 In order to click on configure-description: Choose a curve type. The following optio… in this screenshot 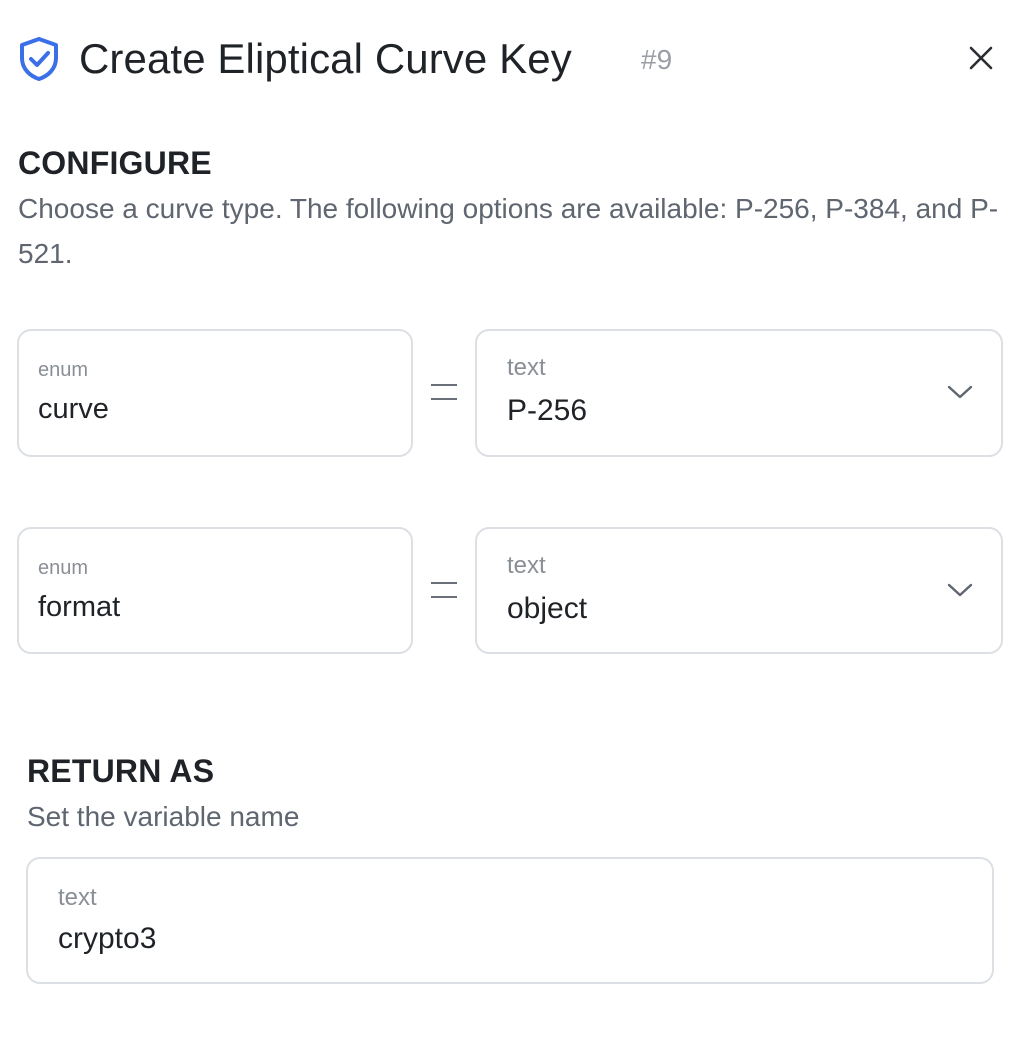, I will do `click(508, 231)`.